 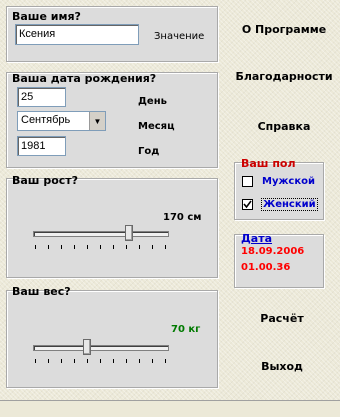 What do you see at coordinates (186, 329) in the screenshot?
I see `weight-value: 70 кг` at bounding box center [186, 329].